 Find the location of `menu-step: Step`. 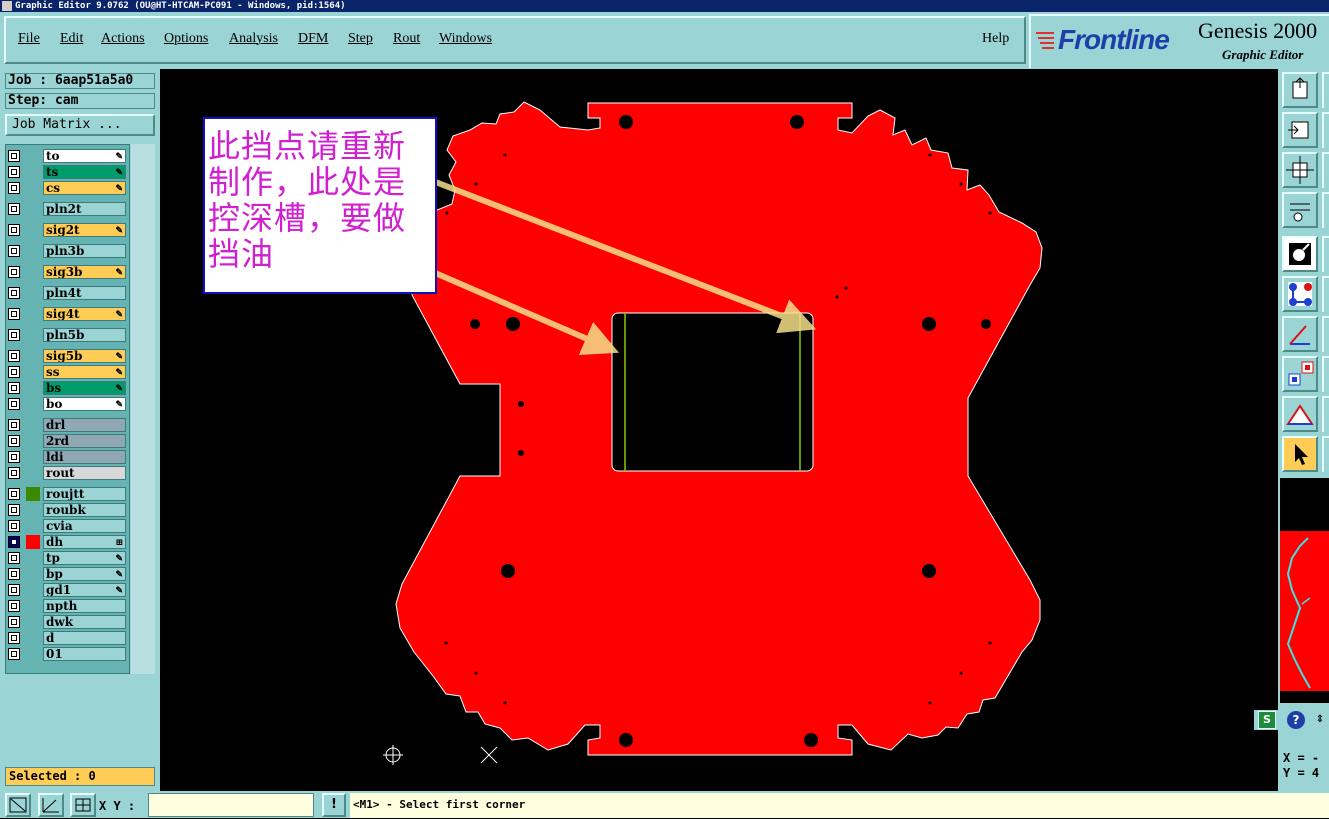

menu-step: Step is located at coordinates (360, 39).